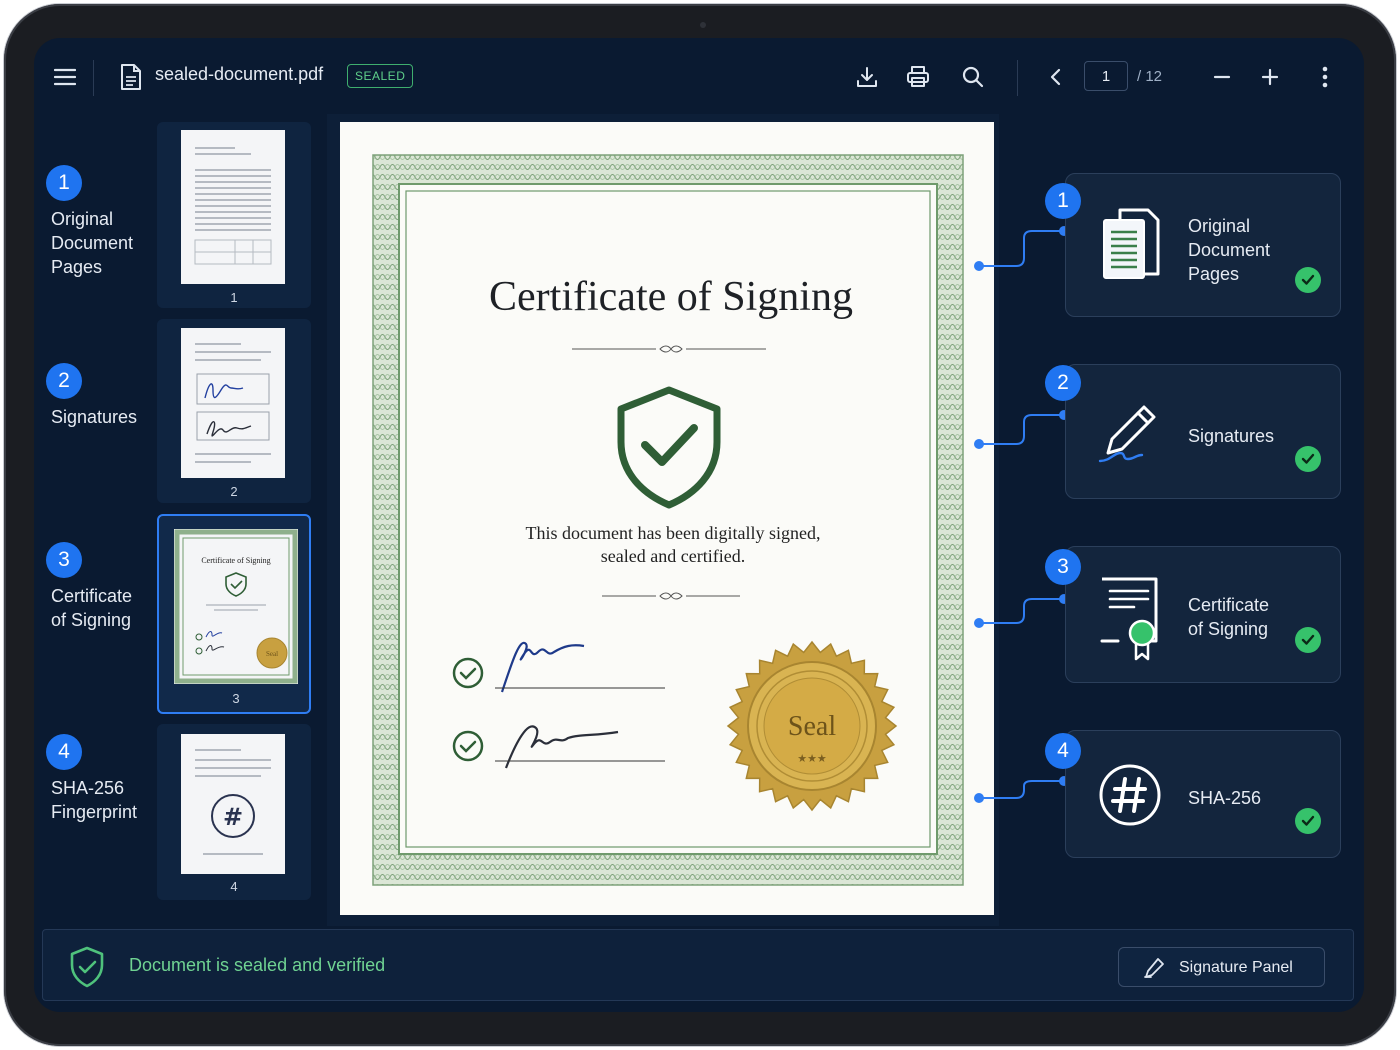 The width and height of the screenshot is (1400, 1050). Describe the element at coordinates (1130, 797) in the screenshot. I see `hash-icon` at that location.